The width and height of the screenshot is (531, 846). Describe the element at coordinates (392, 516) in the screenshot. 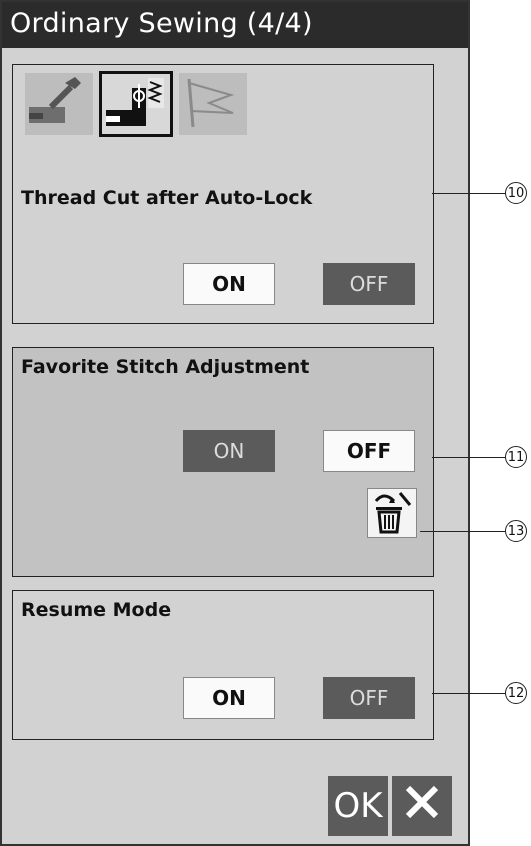

I see `trash-icon` at that location.